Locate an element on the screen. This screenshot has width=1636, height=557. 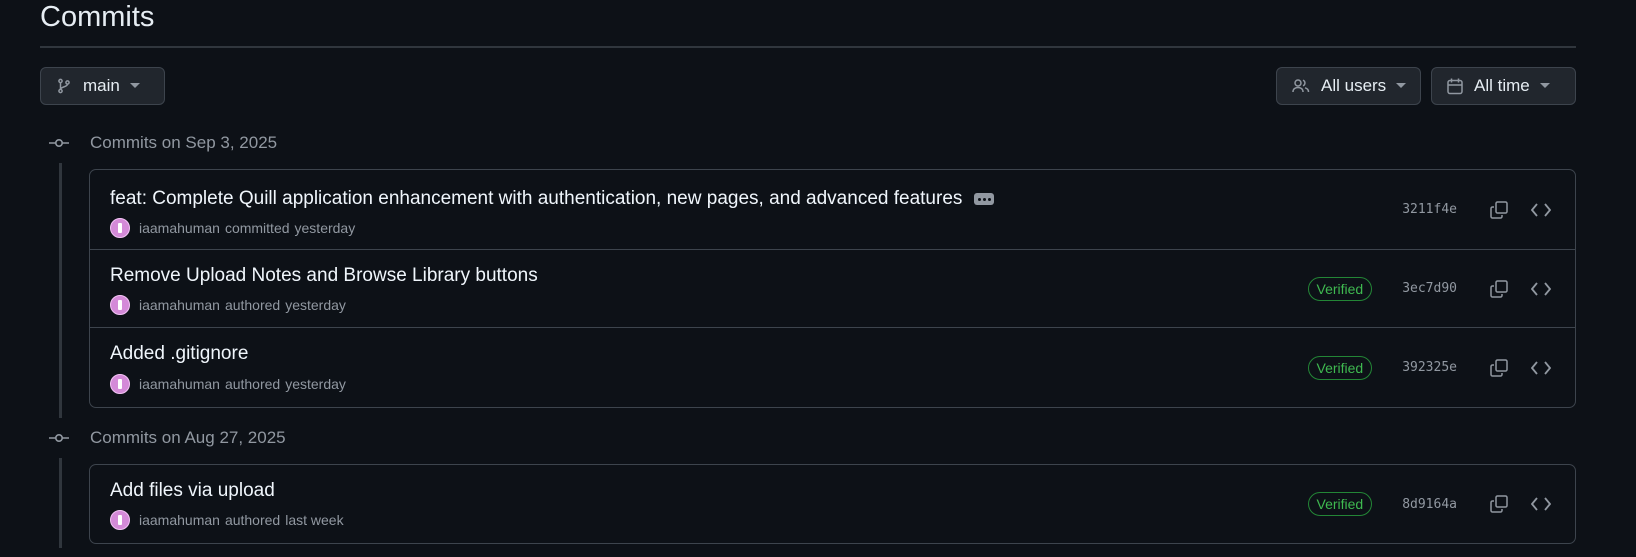
commit-group-header: Commits on Aug 27, 2025 is located at coordinates (167, 438).